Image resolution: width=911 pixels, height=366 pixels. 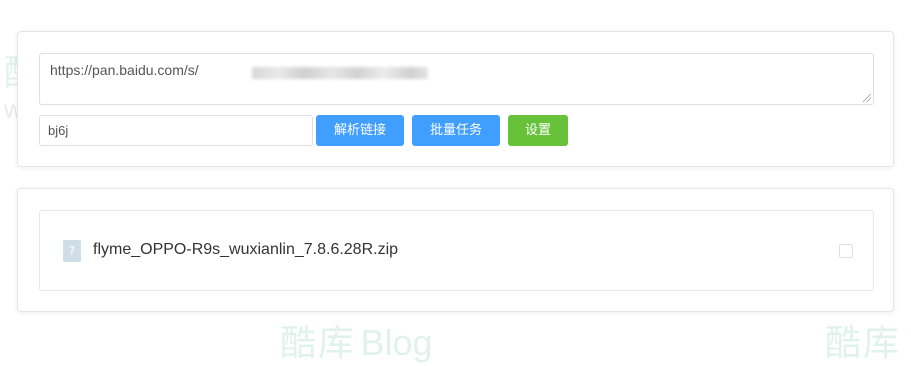 What do you see at coordinates (245, 250) in the screenshot?
I see `file-name: flyme_OPPO-R9s_wuxianlin_7.8.6.28R.zip` at bounding box center [245, 250].